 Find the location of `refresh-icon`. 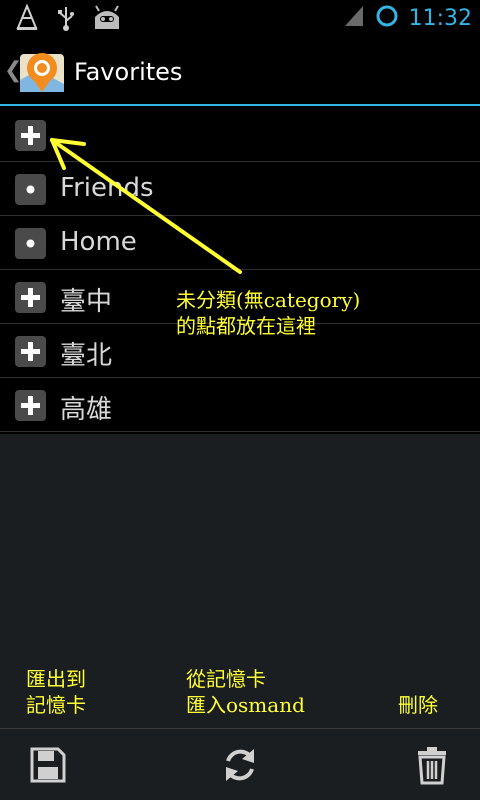

refresh-icon is located at coordinates (240, 765).